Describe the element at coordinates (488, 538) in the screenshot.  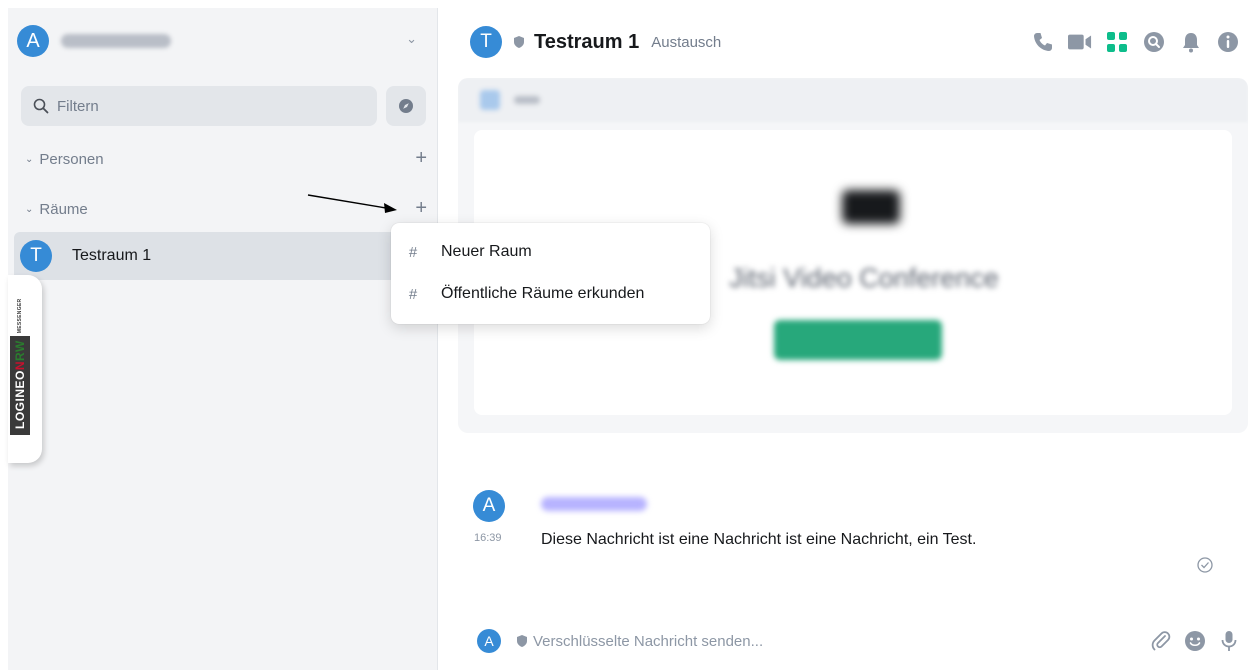
I see `message-timestamp: 16:39` at that location.